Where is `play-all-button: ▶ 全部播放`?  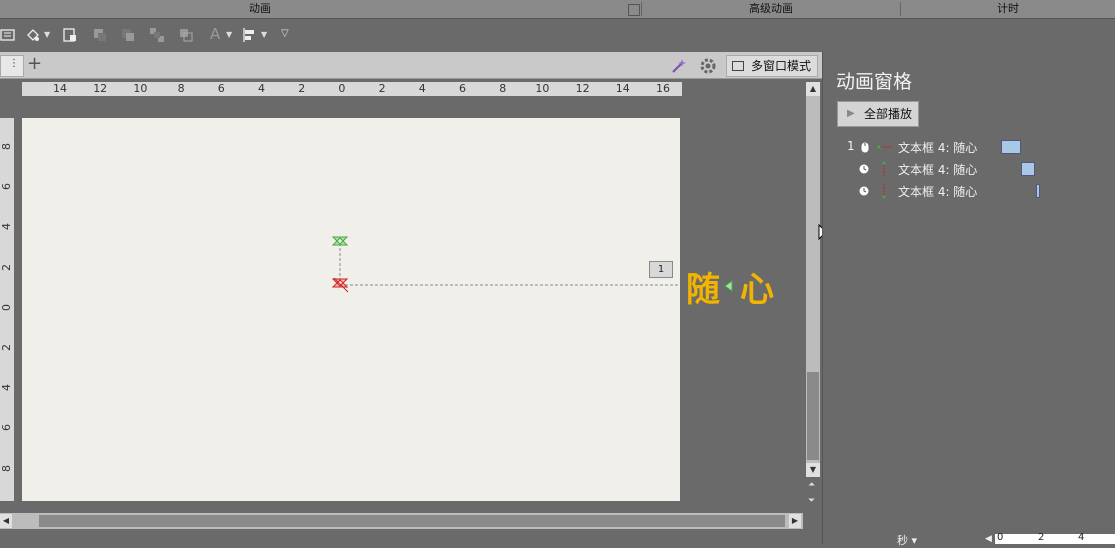
play-all-button: ▶ 全部播放 is located at coordinates (878, 114).